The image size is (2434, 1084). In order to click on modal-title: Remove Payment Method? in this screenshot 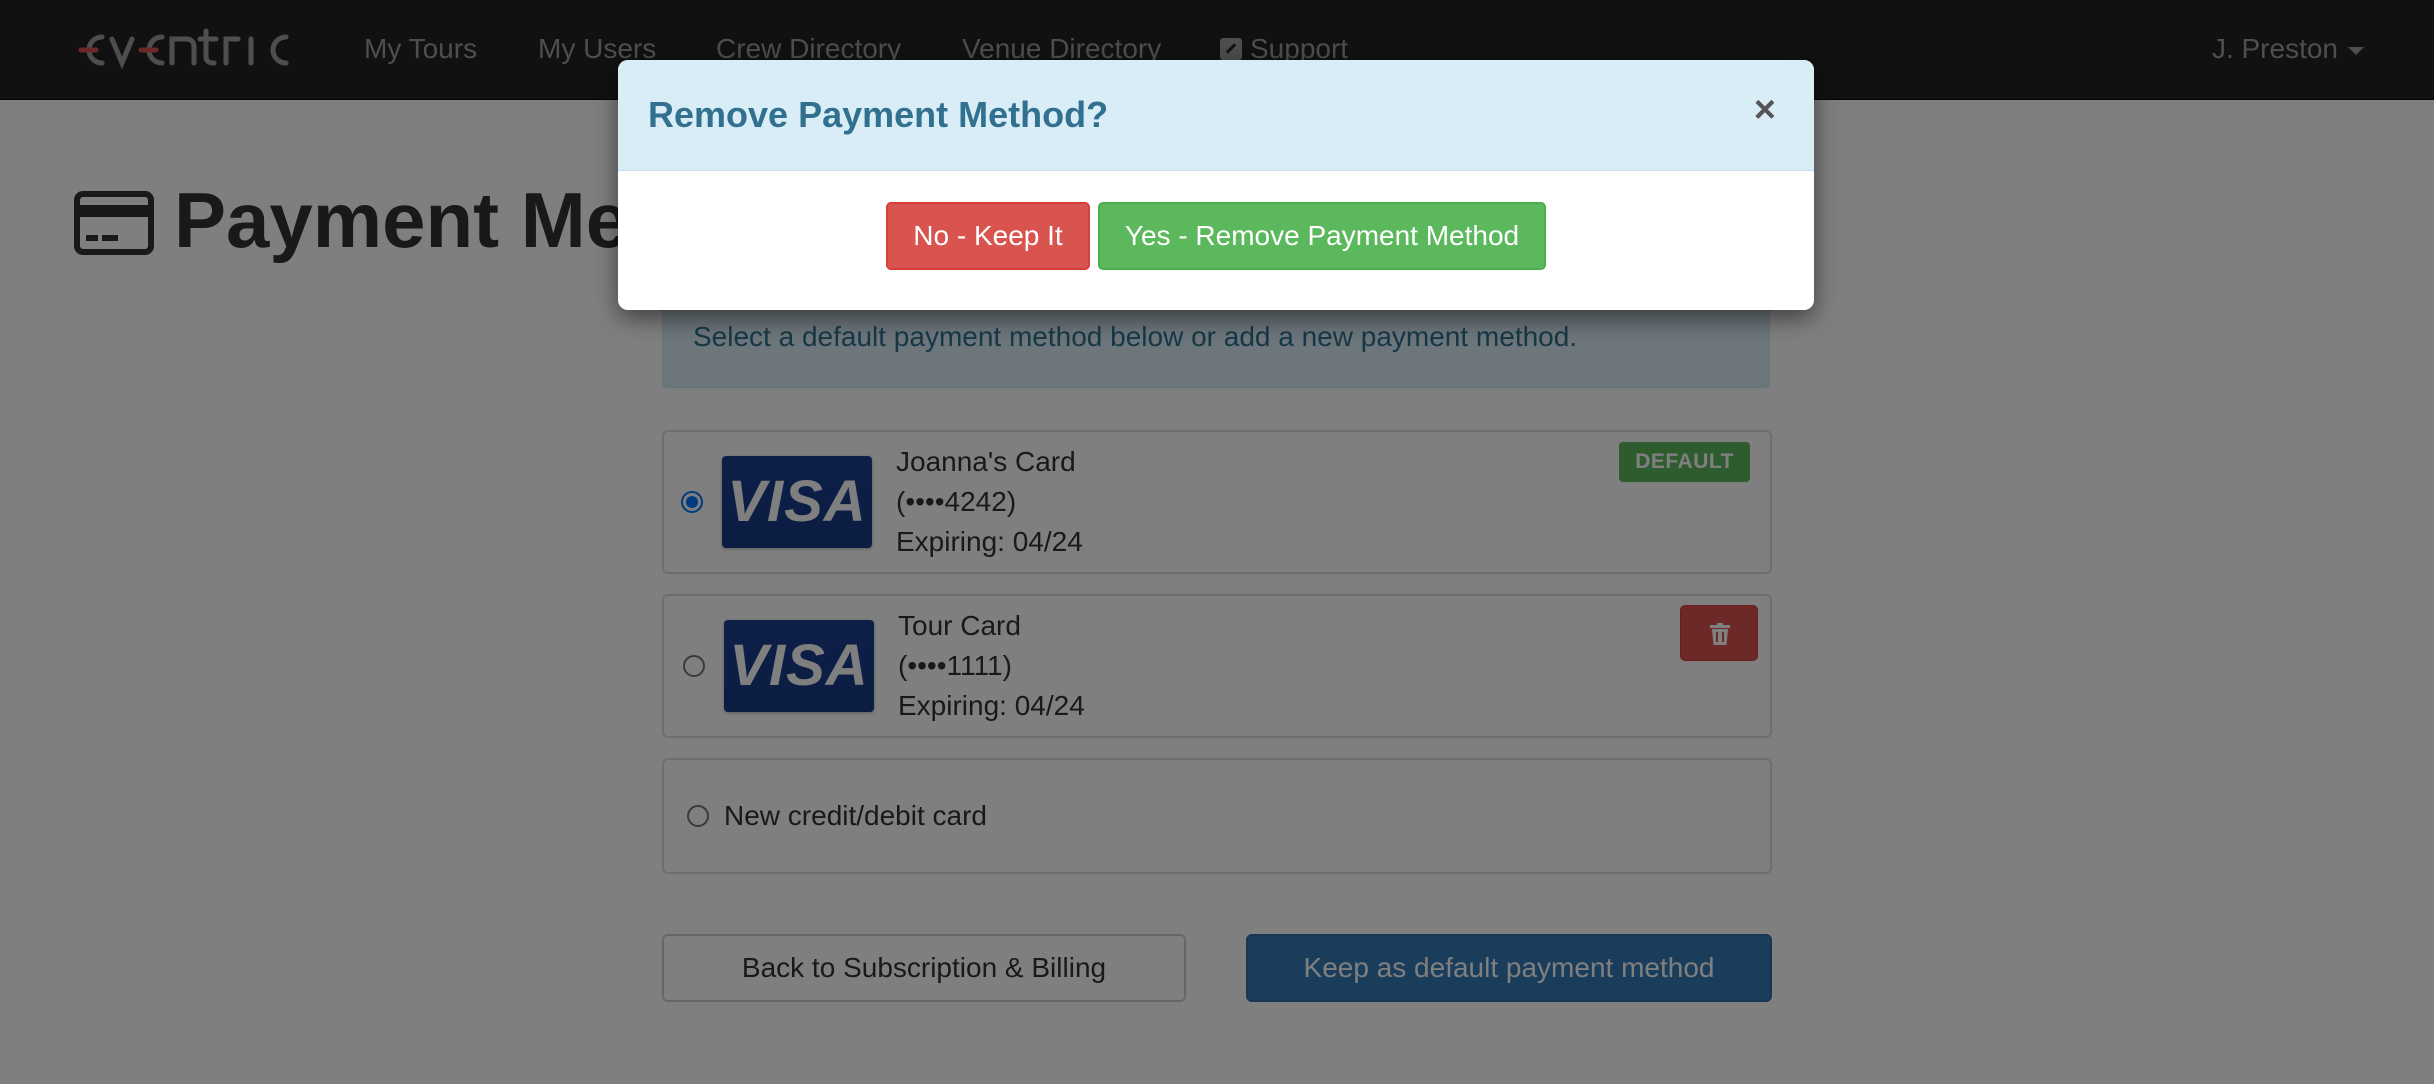, I will do `click(878, 114)`.